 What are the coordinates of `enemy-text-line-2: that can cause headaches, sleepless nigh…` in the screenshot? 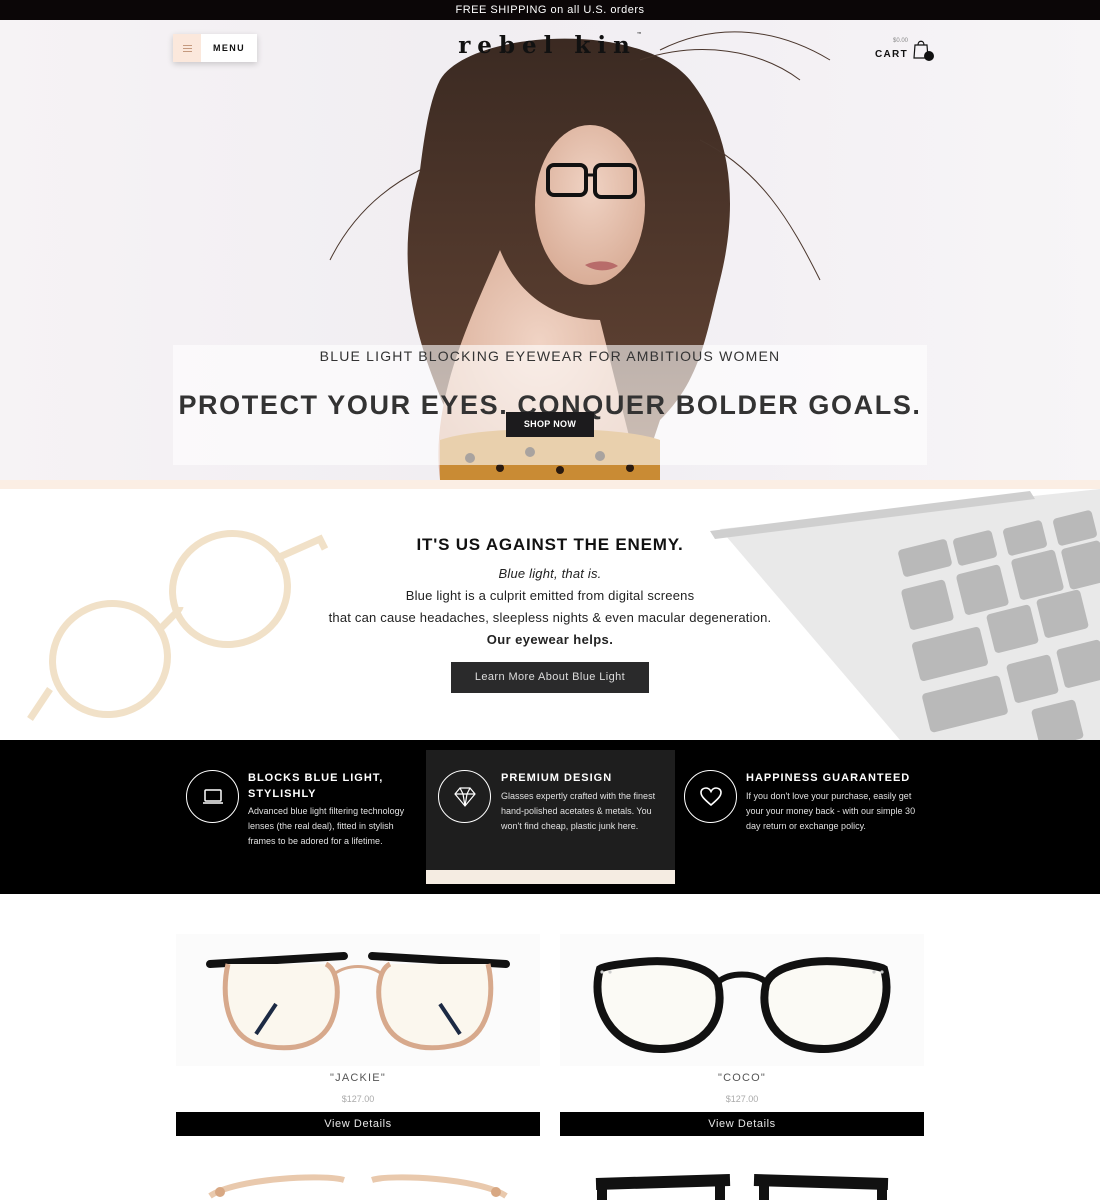 It's located at (550, 617).